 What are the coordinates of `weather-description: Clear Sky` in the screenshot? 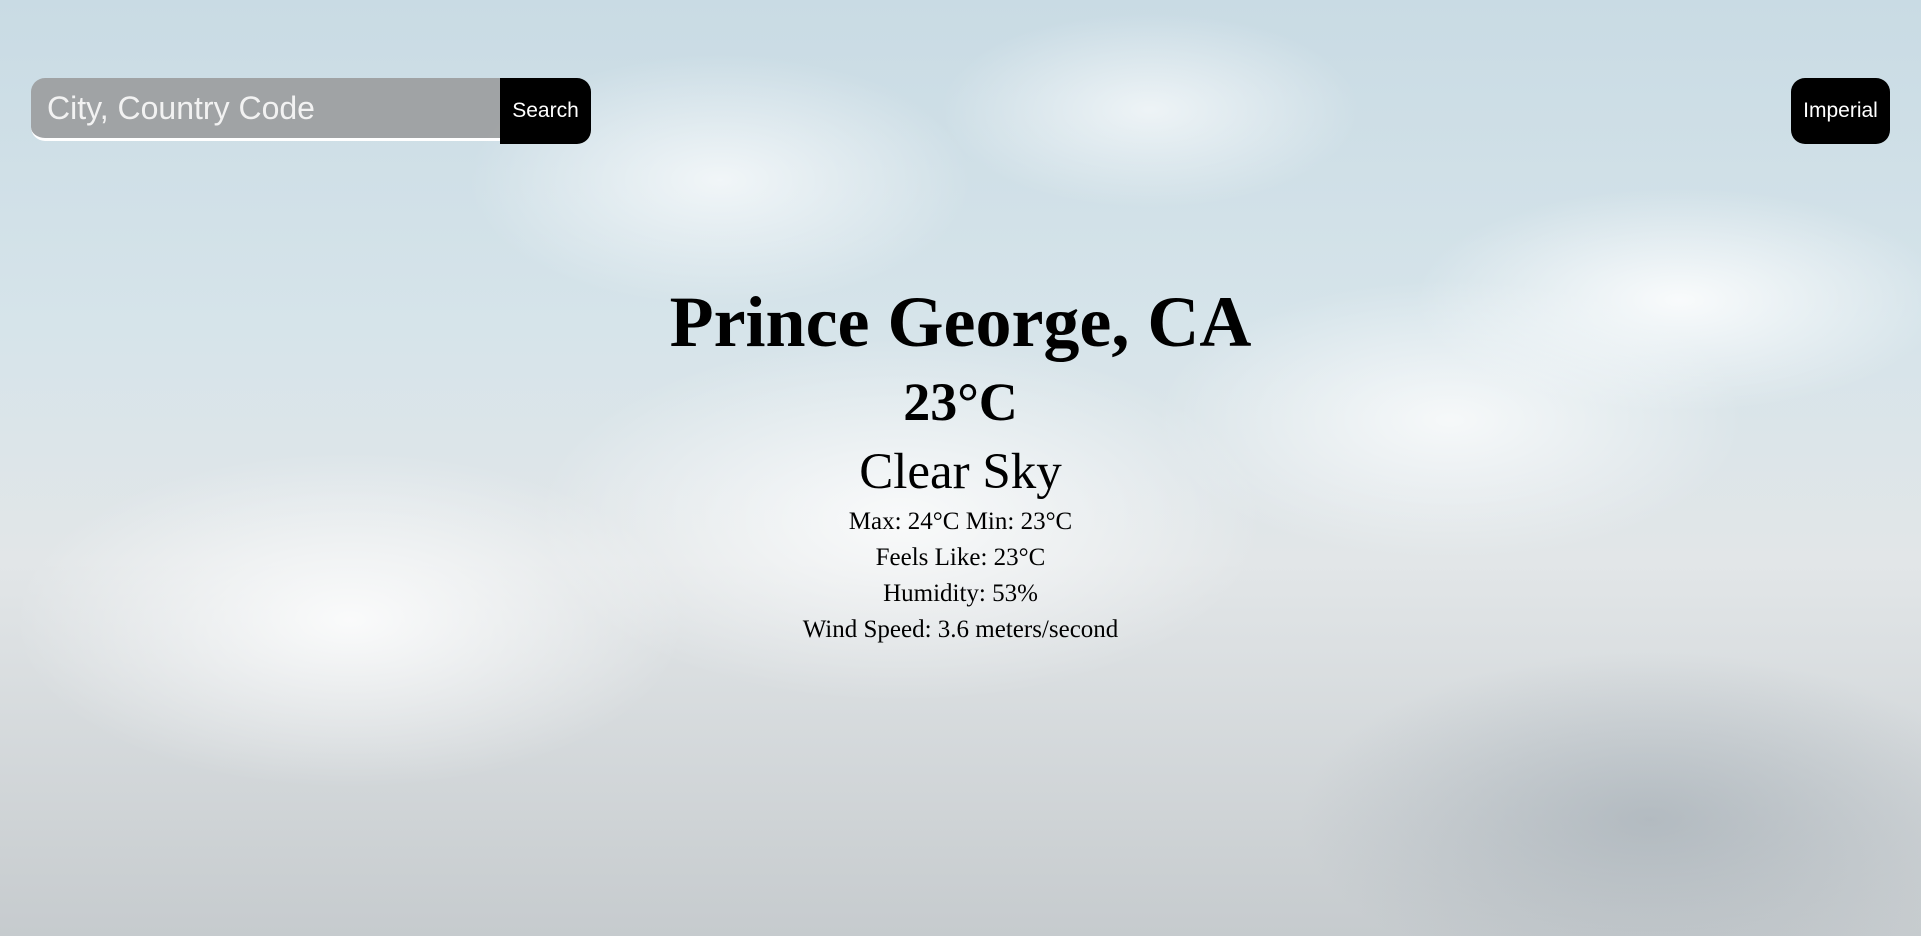 It's located at (960, 472).